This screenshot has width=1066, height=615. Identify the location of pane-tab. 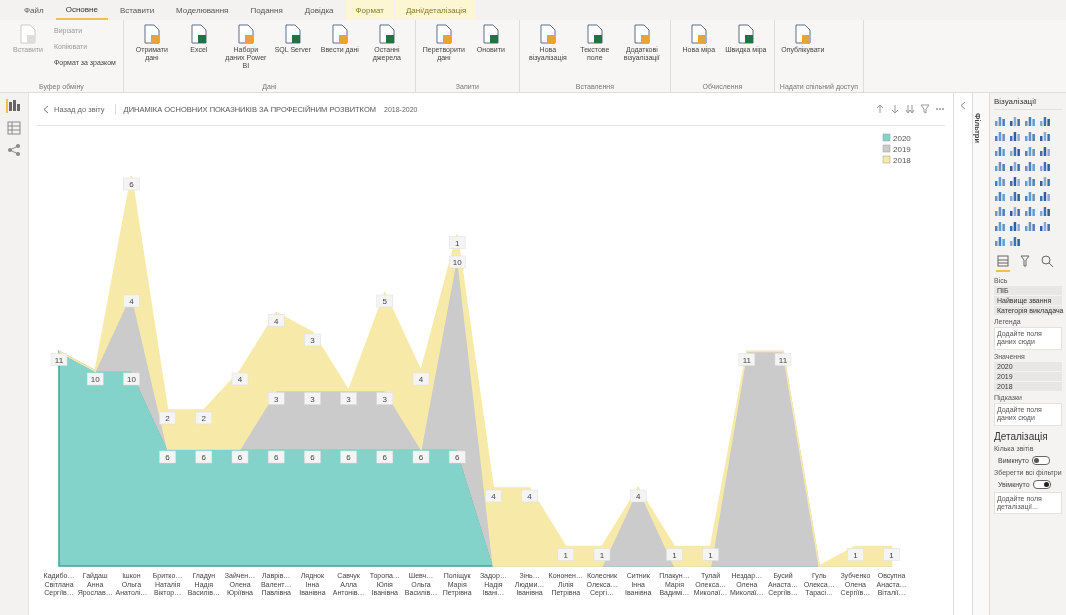
(1003, 263).